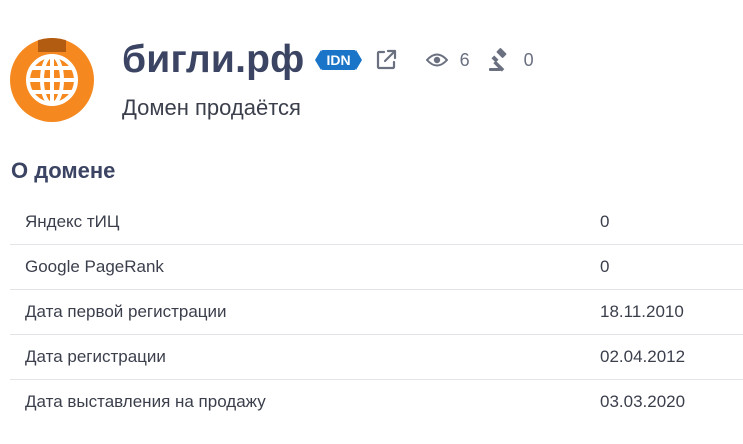 The width and height of the screenshot is (743, 444). Describe the element at coordinates (94, 266) in the screenshot. I see `row-label: Google PageRank` at that location.